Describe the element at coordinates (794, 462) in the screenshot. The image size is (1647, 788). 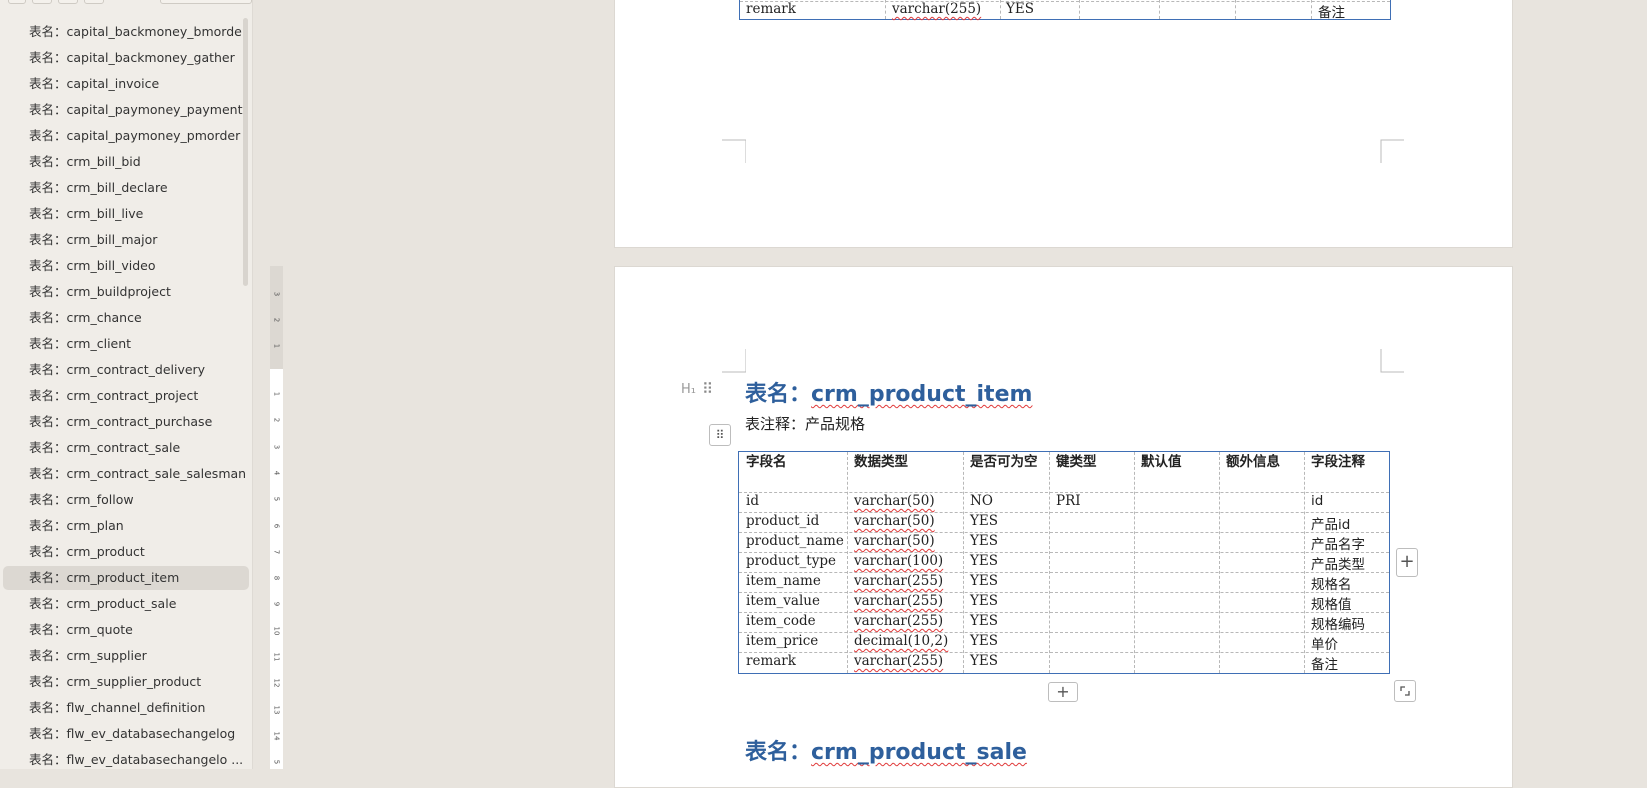
I see `table-header-cell: 字段名` at that location.